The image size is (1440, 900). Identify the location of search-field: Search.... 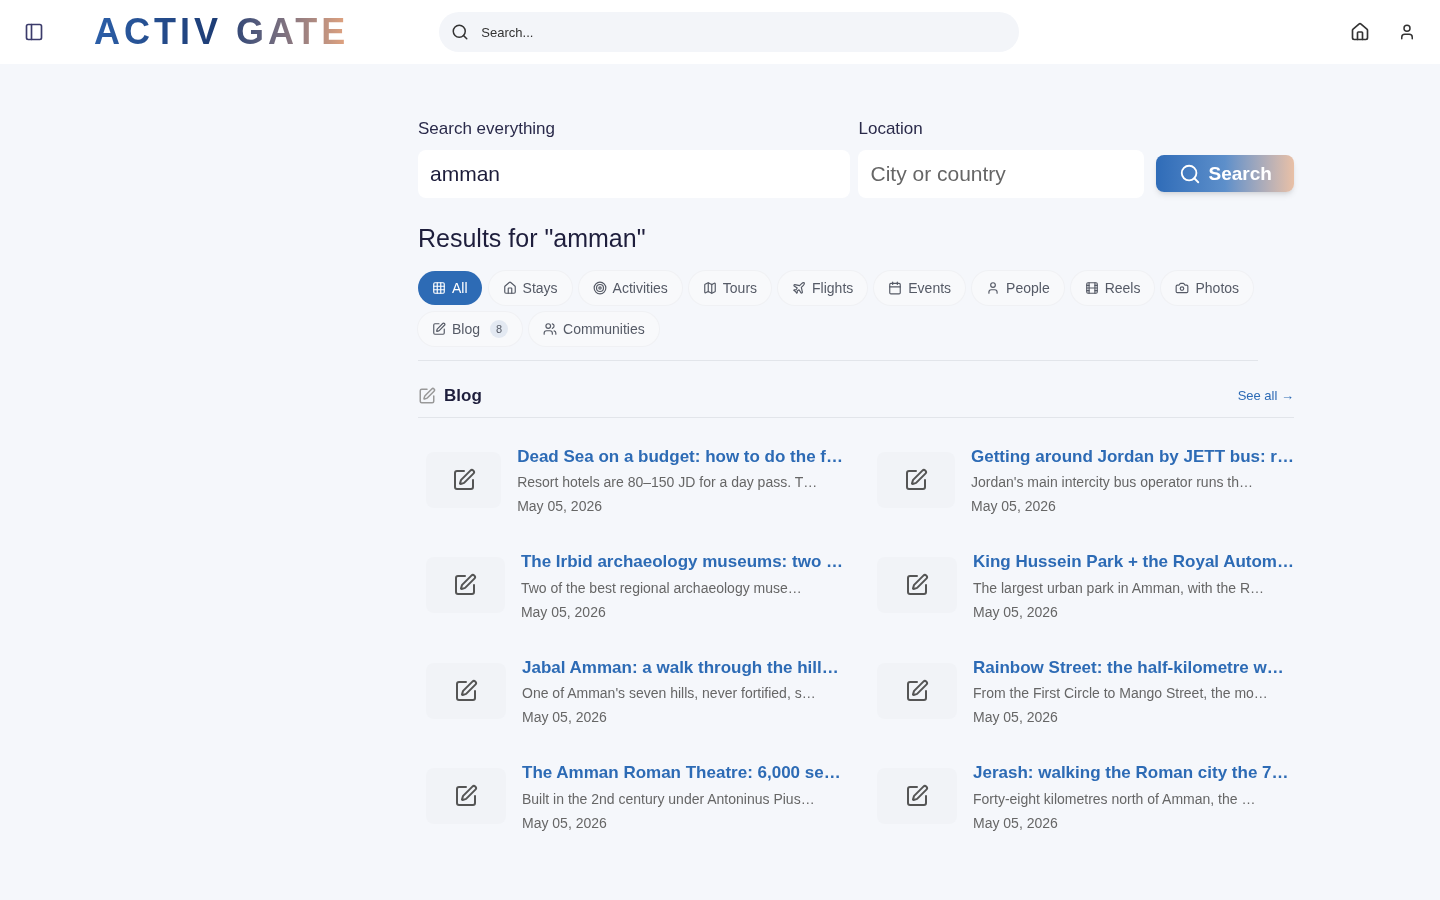
(729, 32).